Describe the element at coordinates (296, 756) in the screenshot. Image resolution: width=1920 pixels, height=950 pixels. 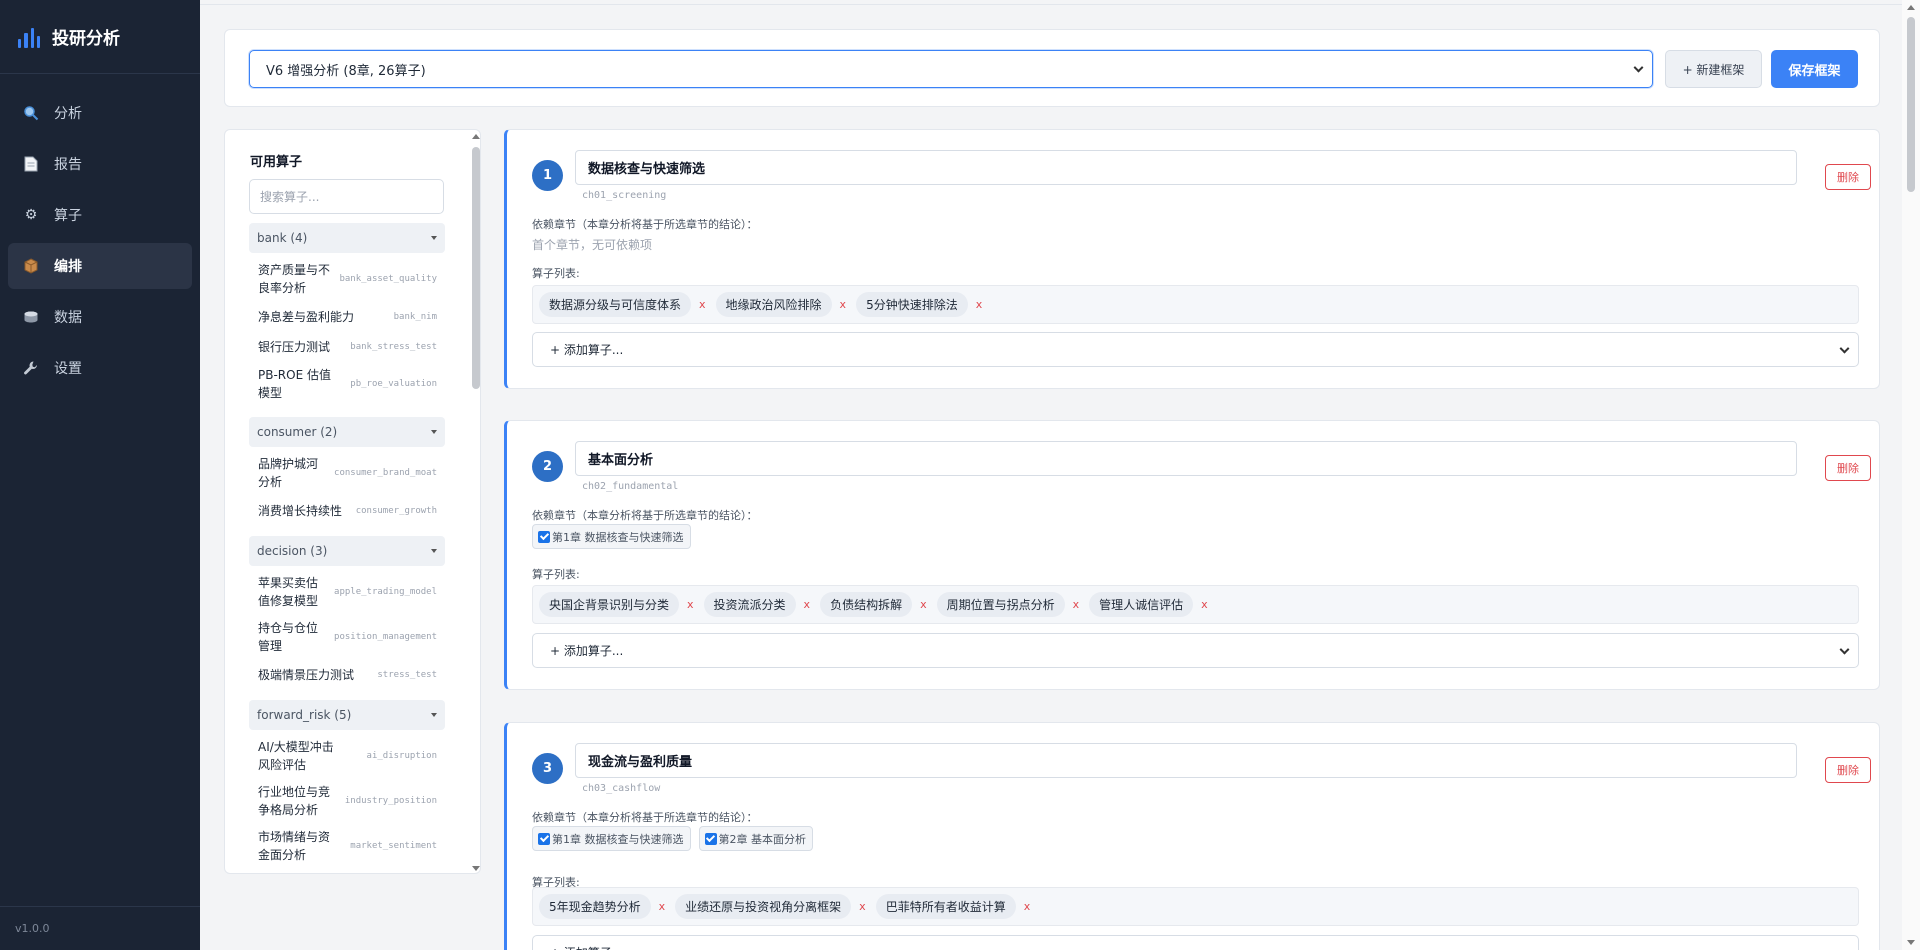
I see `operator-name: AI/大模型冲击风险评估` at that location.